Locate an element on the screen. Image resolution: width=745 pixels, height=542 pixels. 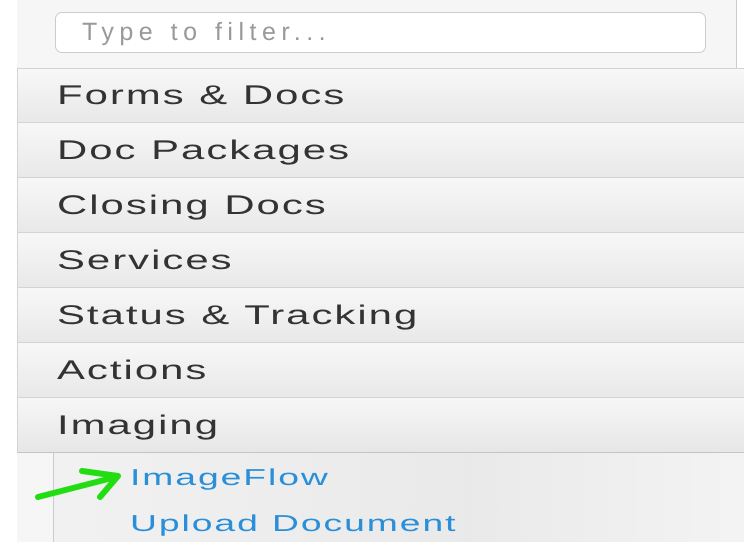
arrow-icon is located at coordinates (79, 485).